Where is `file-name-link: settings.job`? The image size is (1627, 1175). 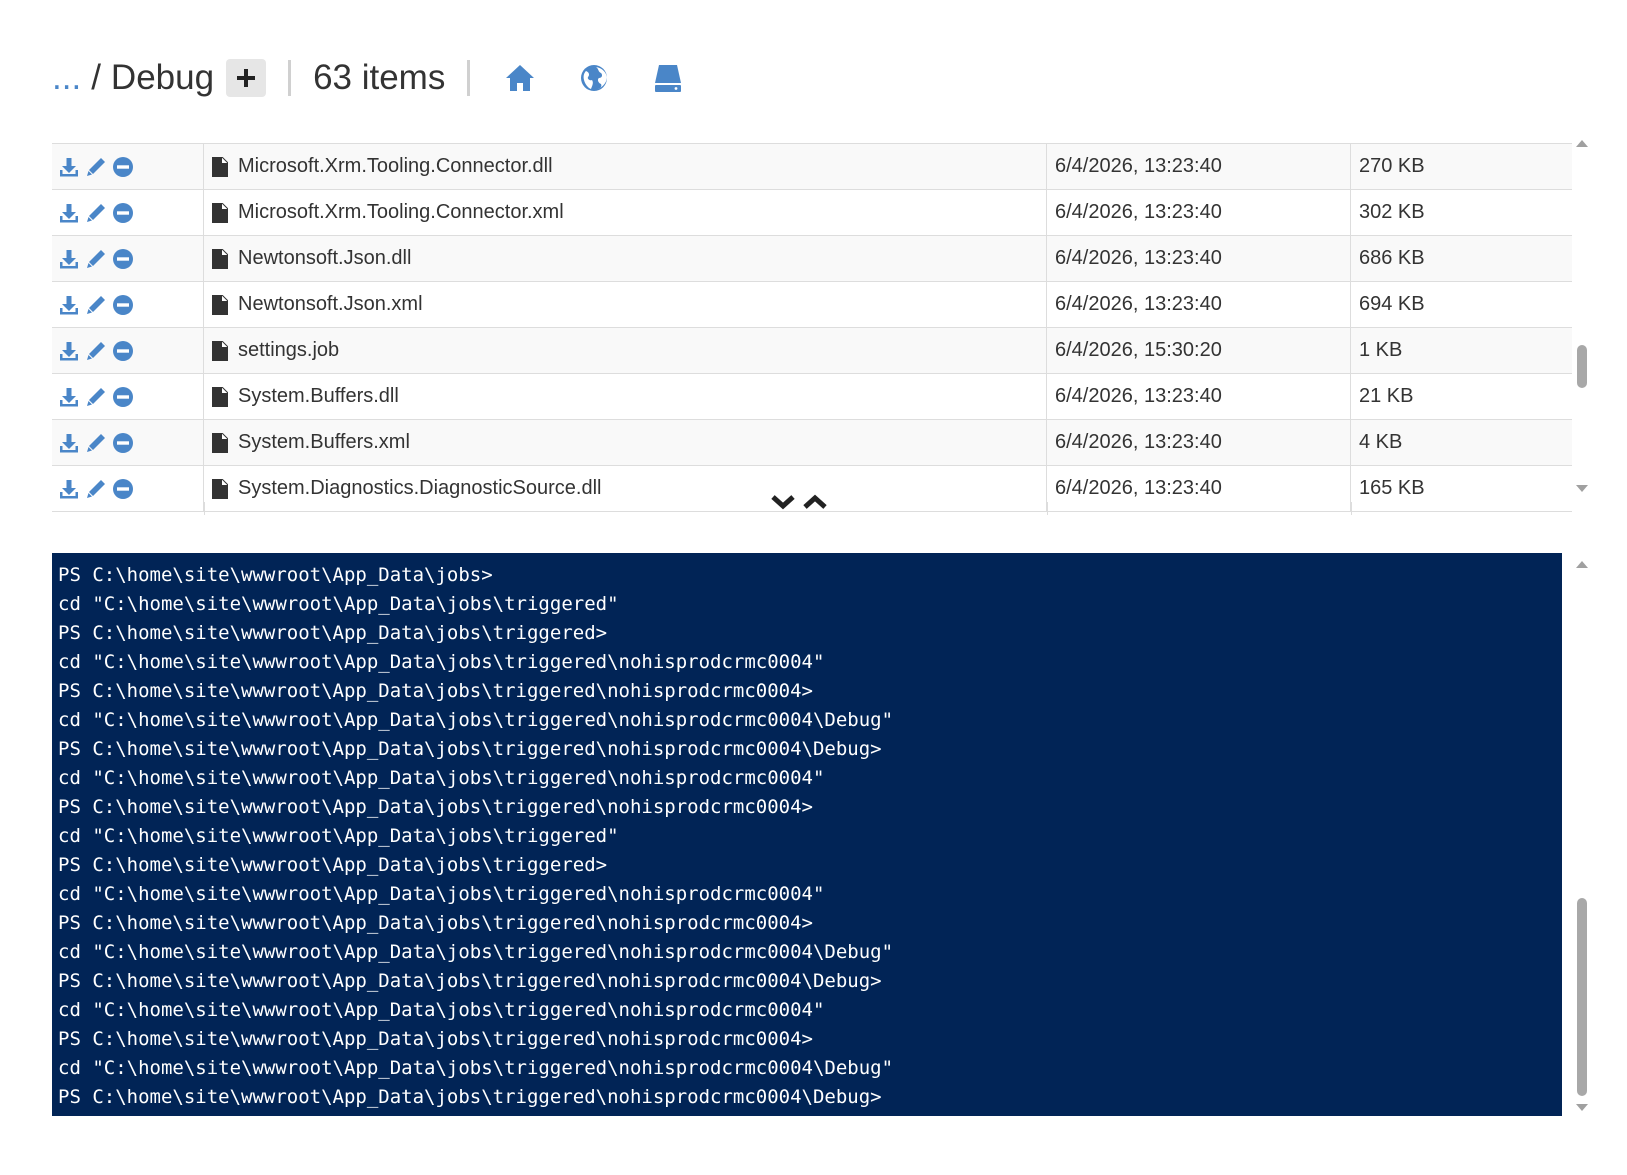
file-name-link: settings.job is located at coordinates (288, 350).